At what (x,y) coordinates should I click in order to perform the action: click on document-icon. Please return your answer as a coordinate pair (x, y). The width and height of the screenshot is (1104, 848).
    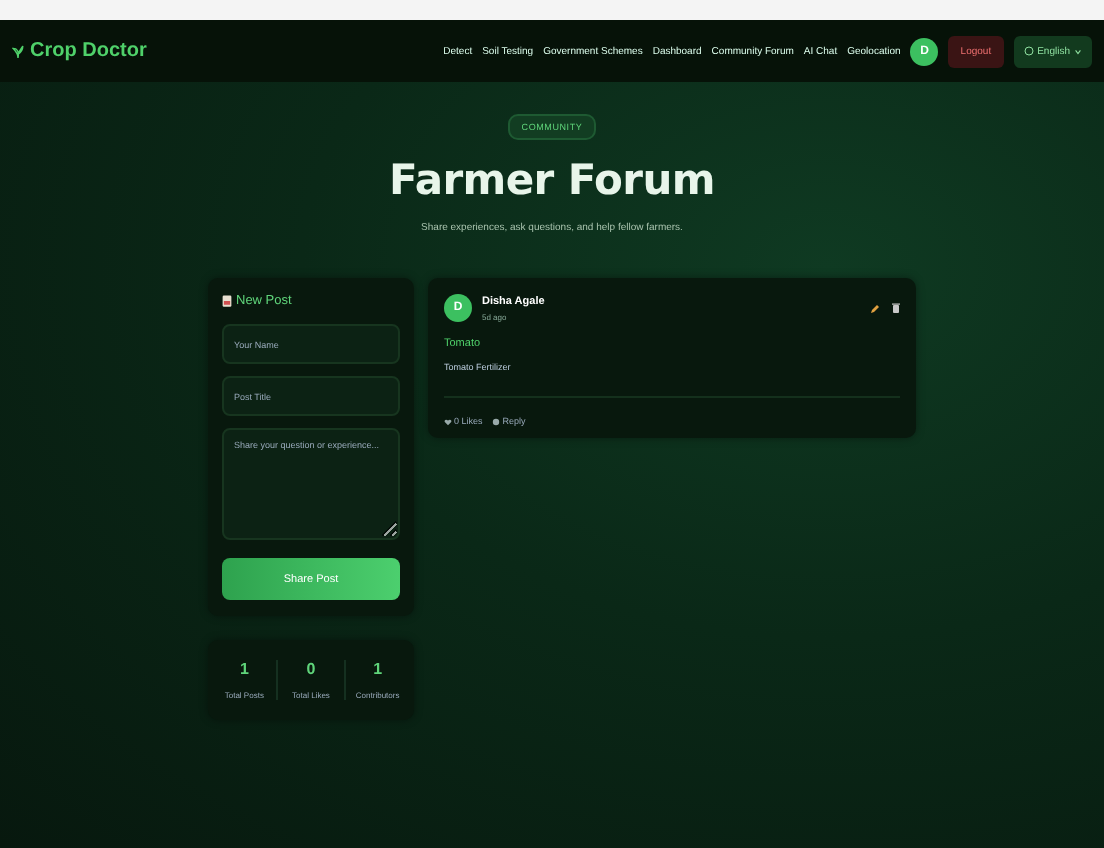
    Looking at the image, I should click on (227, 301).